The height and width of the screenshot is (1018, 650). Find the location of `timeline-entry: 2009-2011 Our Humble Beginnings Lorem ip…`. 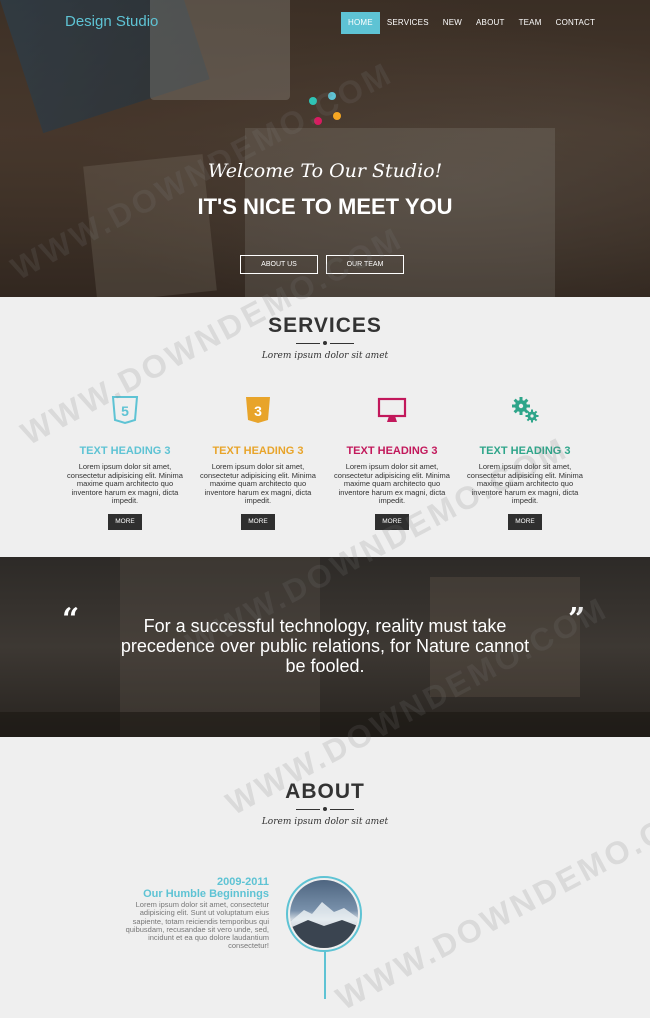

timeline-entry: 2009-2011 Our Humble Beginnings Lorem ip… is located at coordinates (189, 913).